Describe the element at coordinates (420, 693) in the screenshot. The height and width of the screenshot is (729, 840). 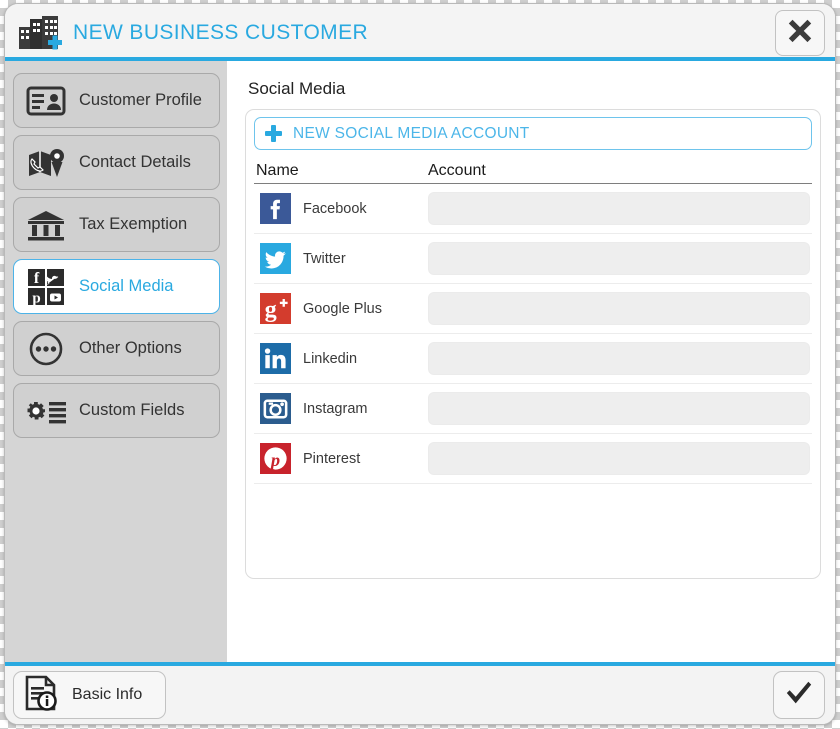
I see `dialog-footer: Basic Info` at that location.